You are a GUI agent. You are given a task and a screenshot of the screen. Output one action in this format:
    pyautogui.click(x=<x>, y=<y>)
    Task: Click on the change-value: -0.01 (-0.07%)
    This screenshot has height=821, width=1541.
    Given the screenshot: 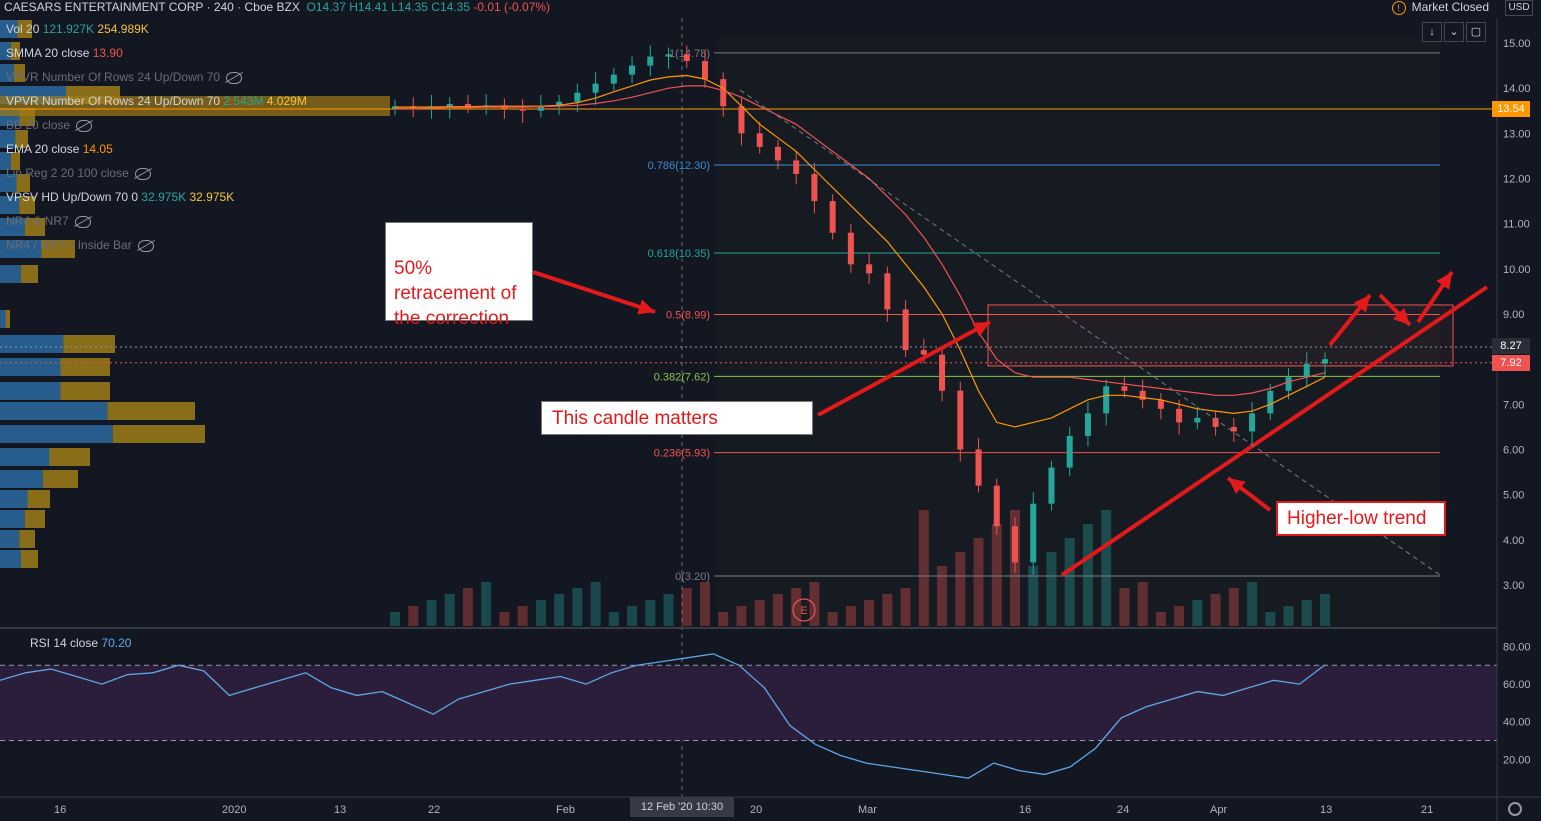 What is the action you would take?
    pyautogui.click(x=512, y=7)
    